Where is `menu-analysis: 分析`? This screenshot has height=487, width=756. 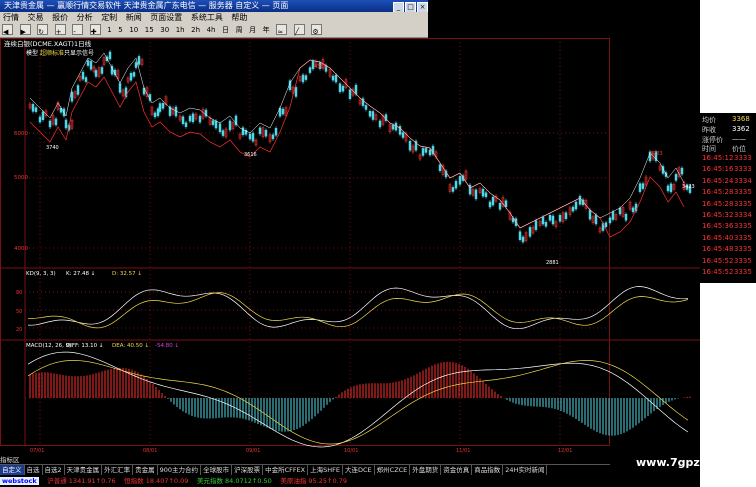
menu-analysis: 分析 is located at coordinates (85, 17).